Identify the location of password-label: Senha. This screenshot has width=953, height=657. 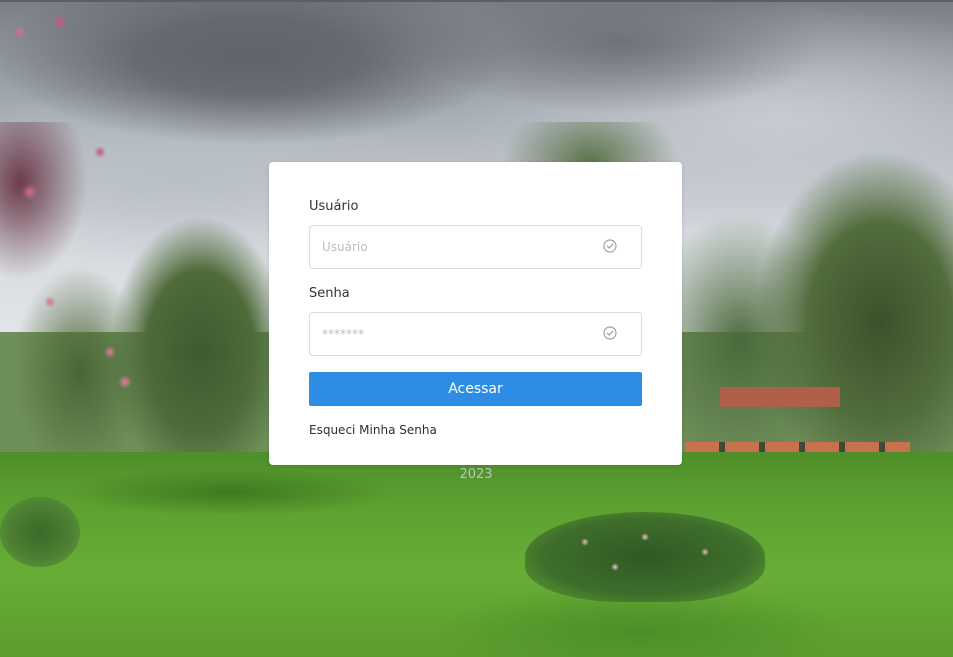
(329, 293).